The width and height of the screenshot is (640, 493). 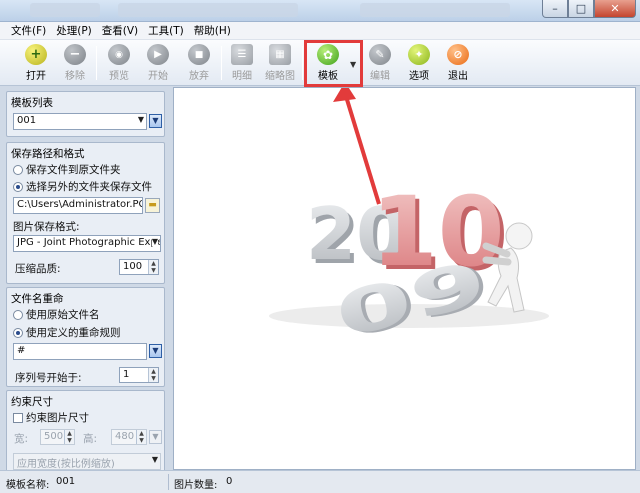 What do you see at coordinates (57, 437) in the screenshot?
I see `width-stepper: 500 ▲ ▼` at bounding box center [57, 437].